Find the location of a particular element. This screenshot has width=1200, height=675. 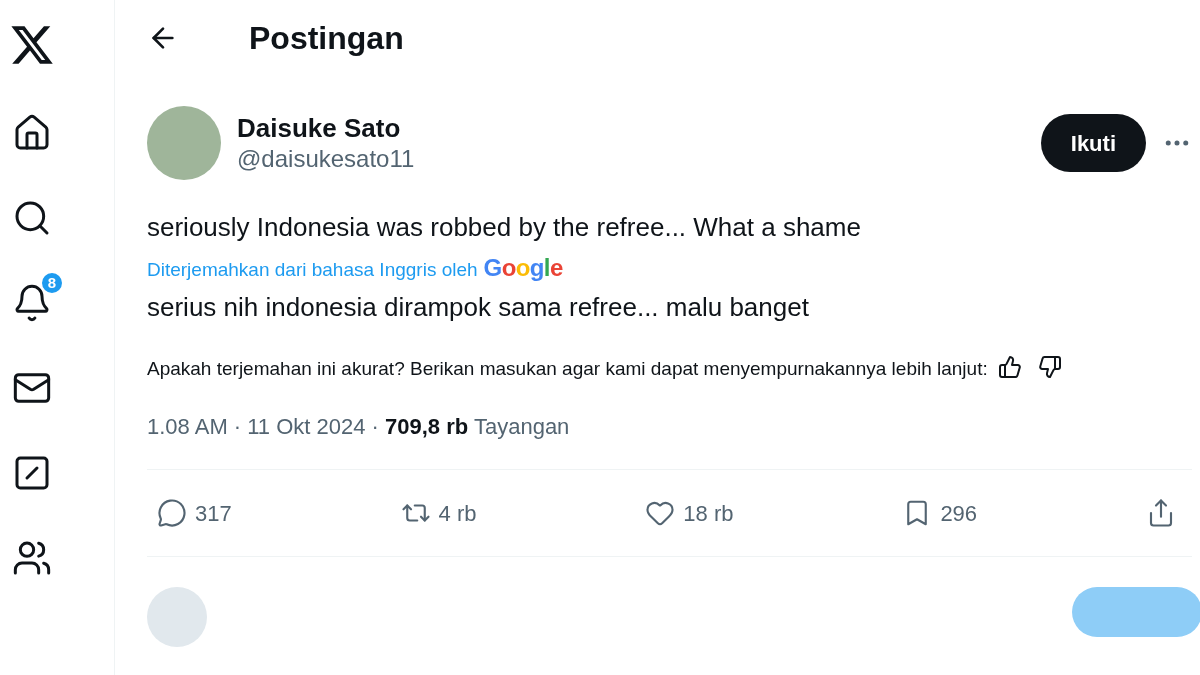

translated-text: serius nih indonesia dirampok sama refree... malu banget is located at coordinates (478, 307).